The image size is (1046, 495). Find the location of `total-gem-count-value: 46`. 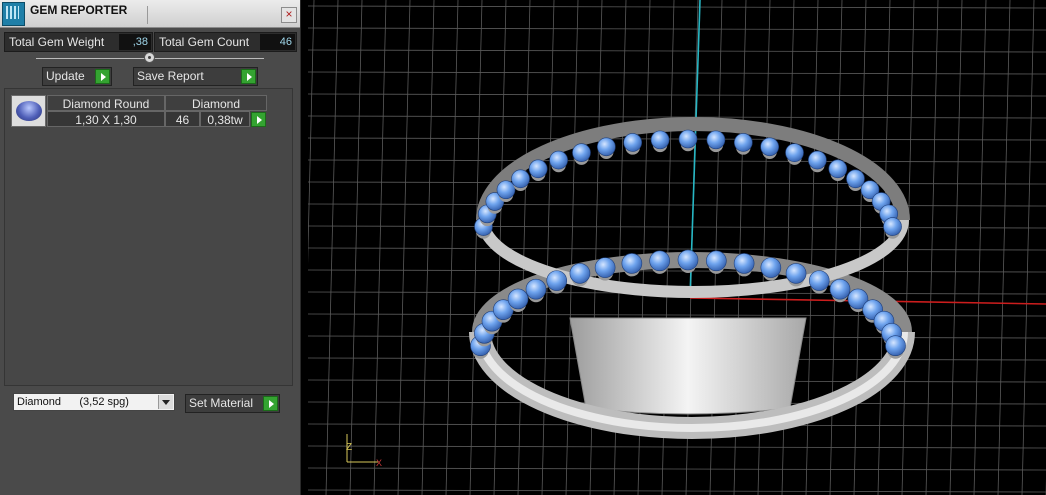

total-gem-count-value: 46 is located at coordinates (277, 42).